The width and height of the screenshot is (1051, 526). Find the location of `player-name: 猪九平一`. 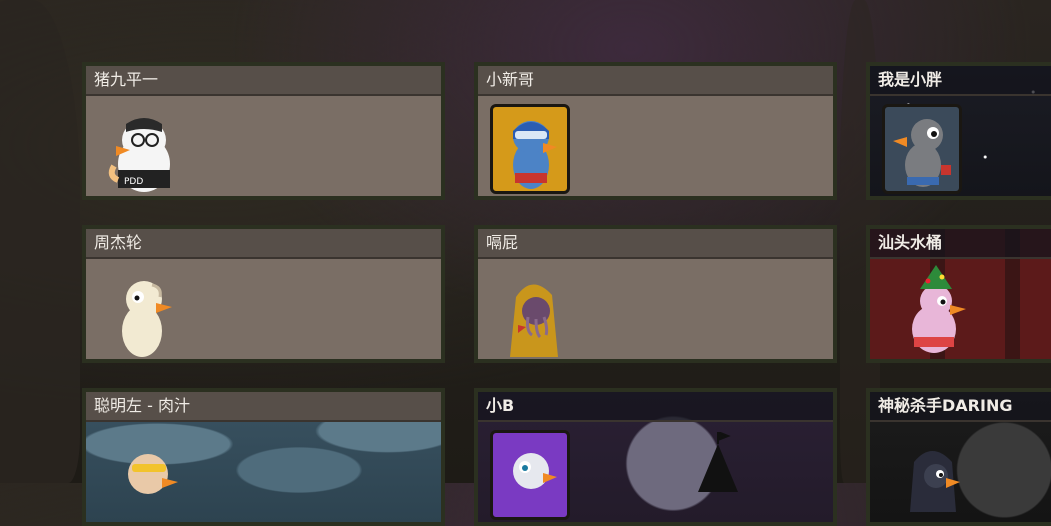

player-name: 猪九平一 is located at coordinates (263, 81).